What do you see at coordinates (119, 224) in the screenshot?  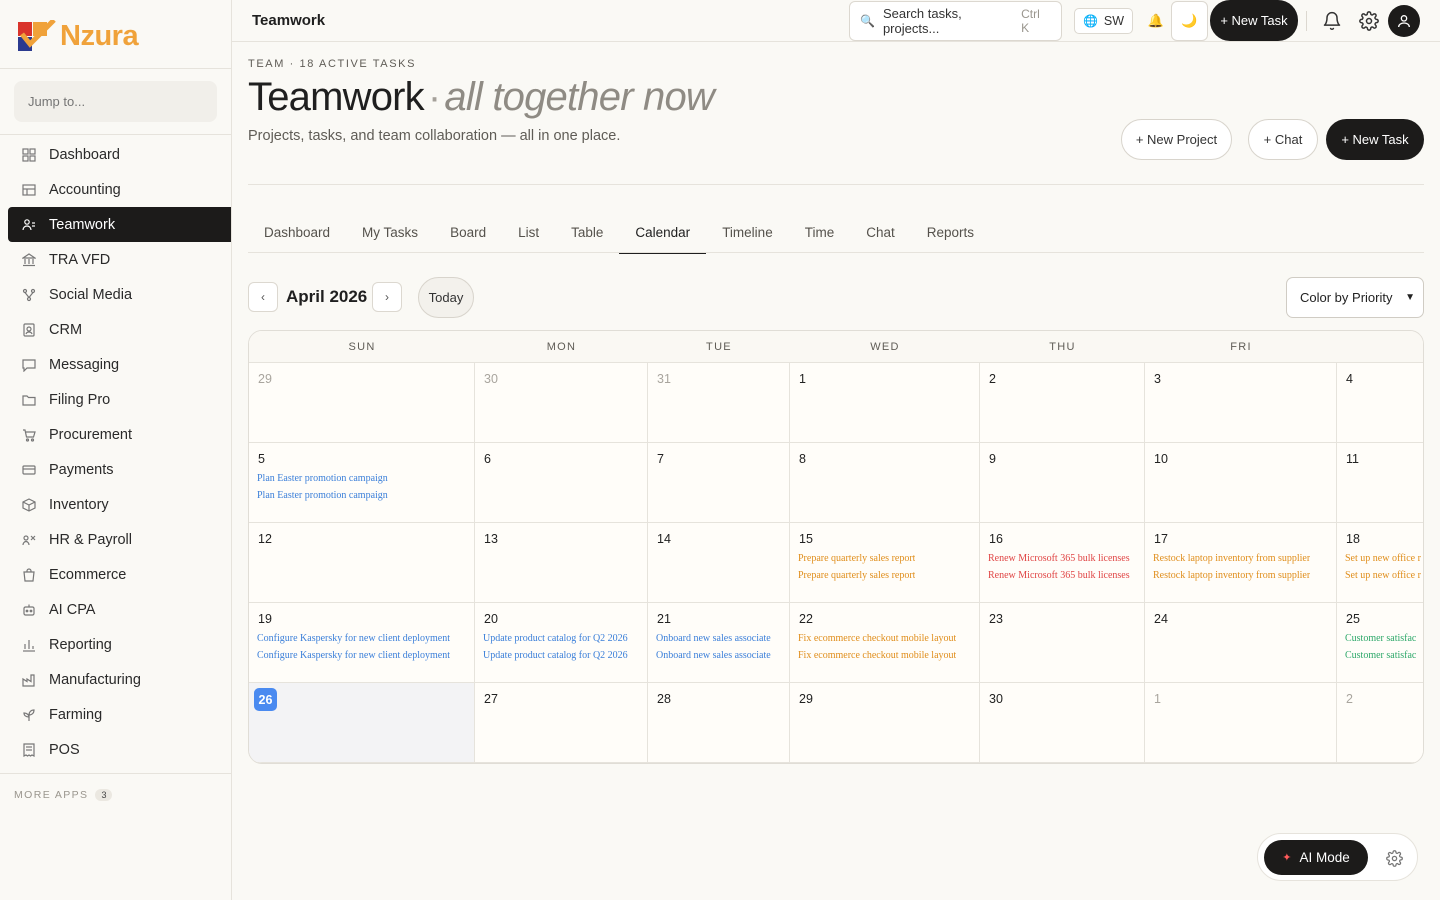 I see `sidebar-item-teamwork: Teamwork` at bounding box center [119, 224].